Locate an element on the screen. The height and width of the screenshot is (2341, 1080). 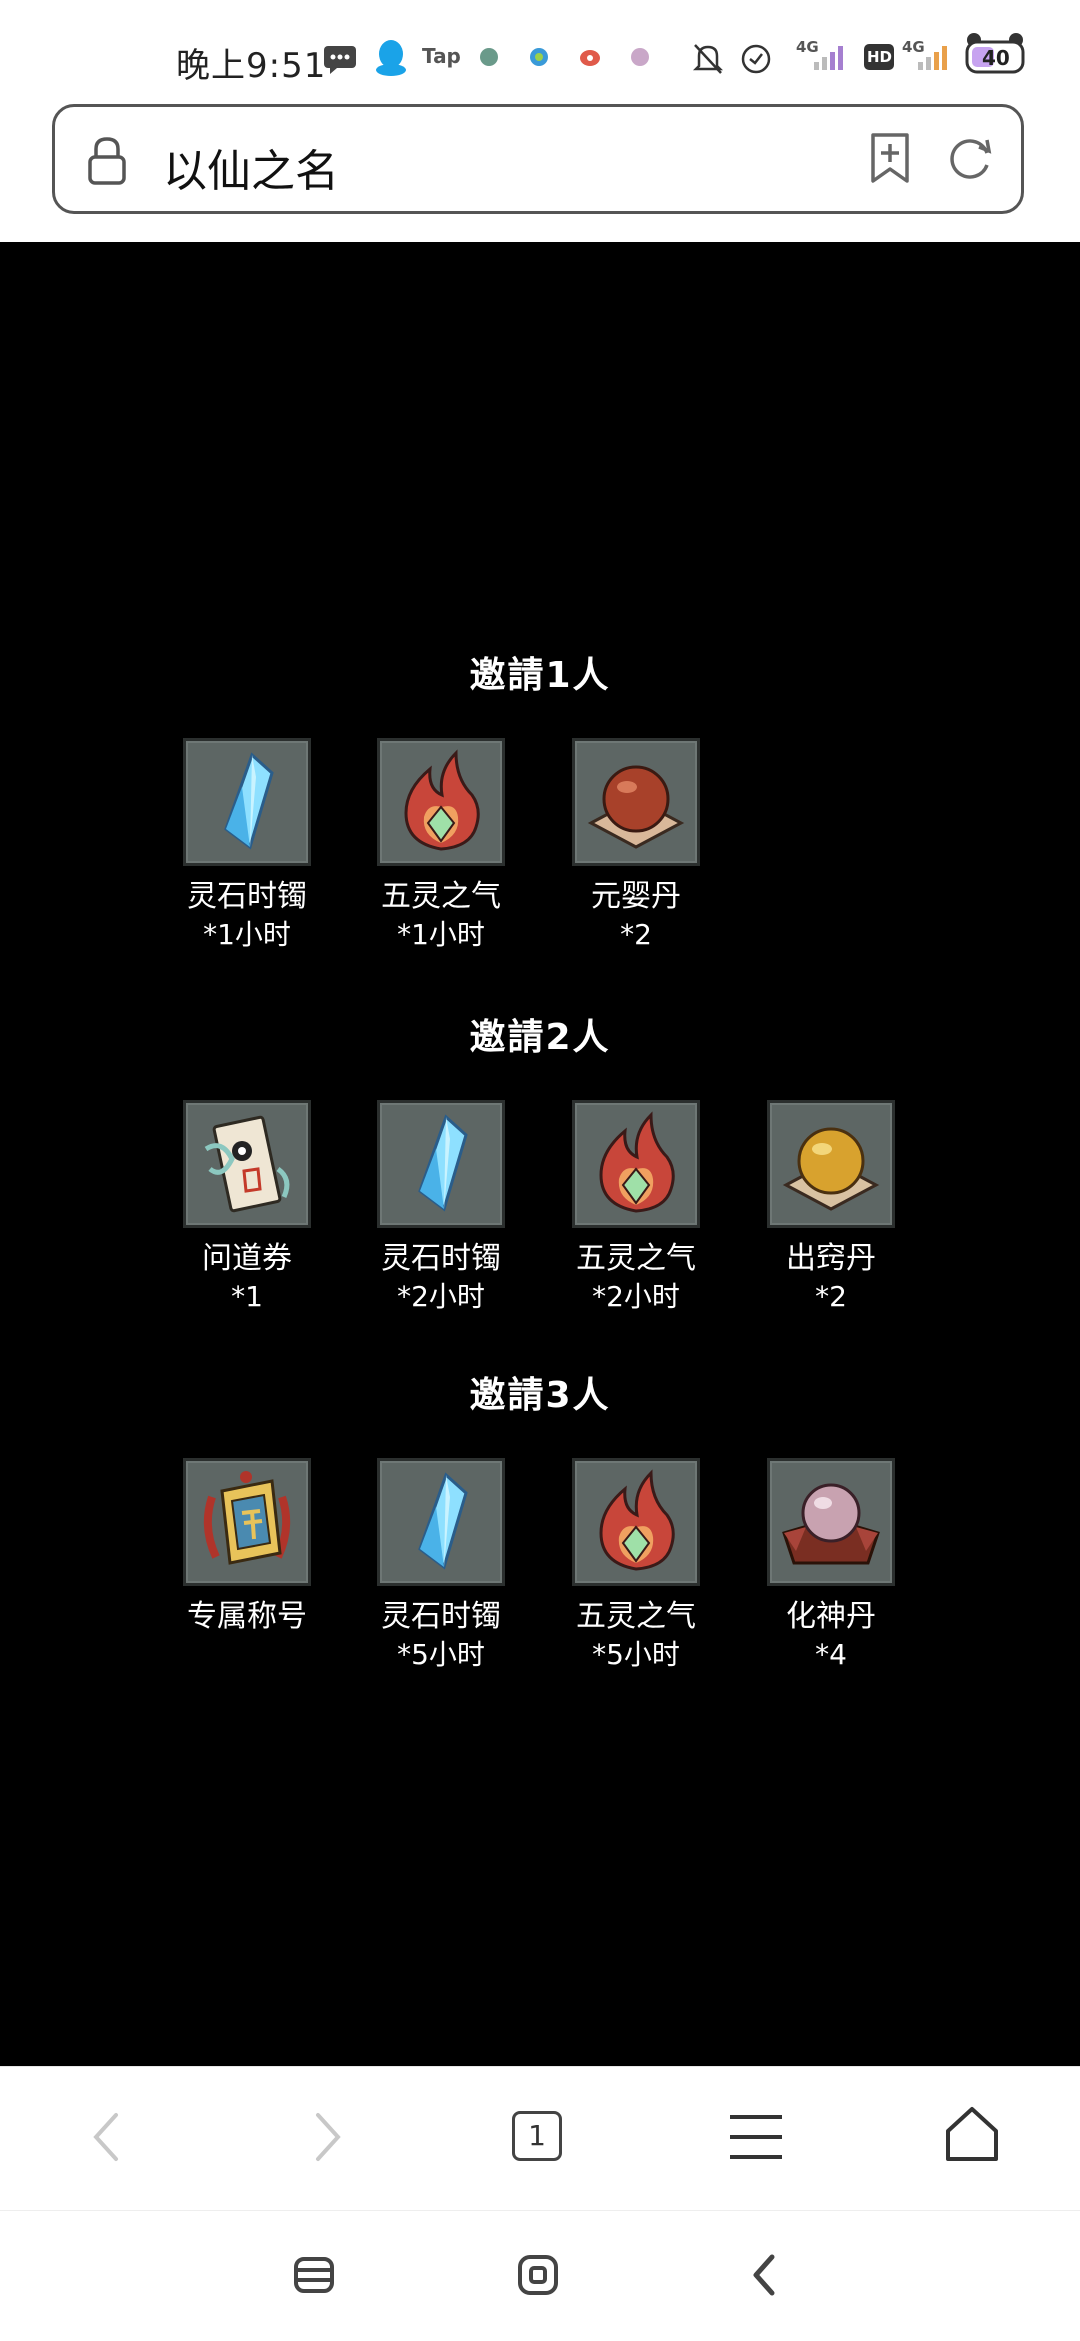
page-title: 以仙之名 is located at coordinates (251, 171).